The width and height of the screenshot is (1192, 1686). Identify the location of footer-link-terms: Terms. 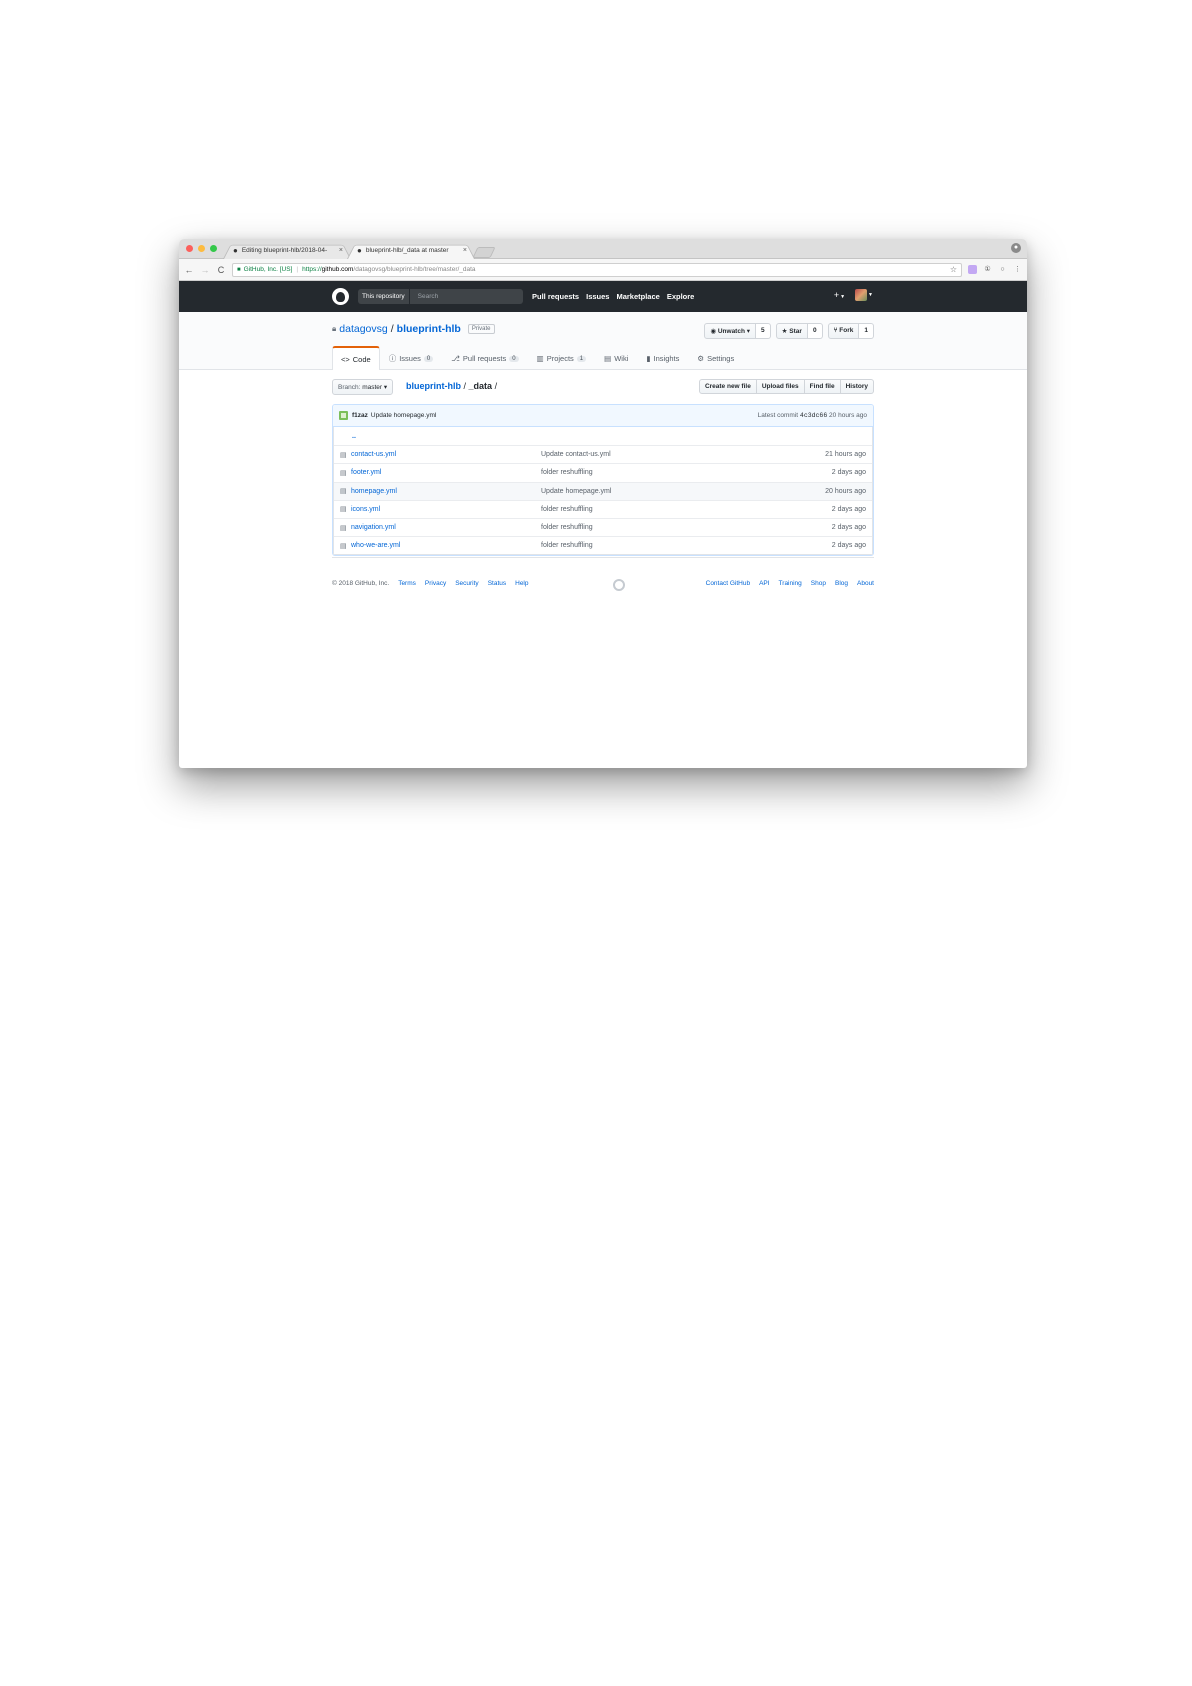
(407, 583).